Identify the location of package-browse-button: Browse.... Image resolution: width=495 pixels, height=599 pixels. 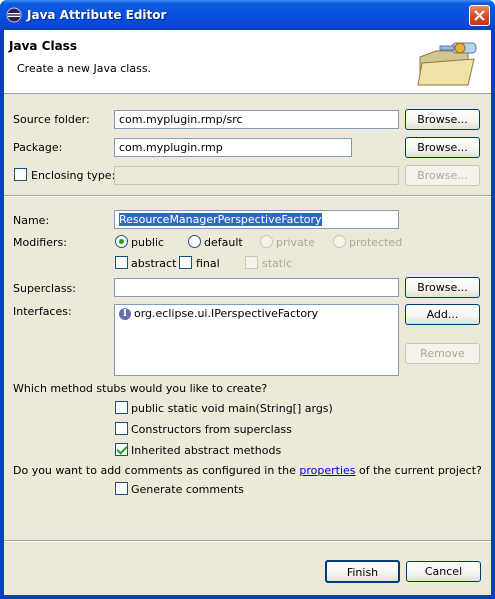
(442, 147).